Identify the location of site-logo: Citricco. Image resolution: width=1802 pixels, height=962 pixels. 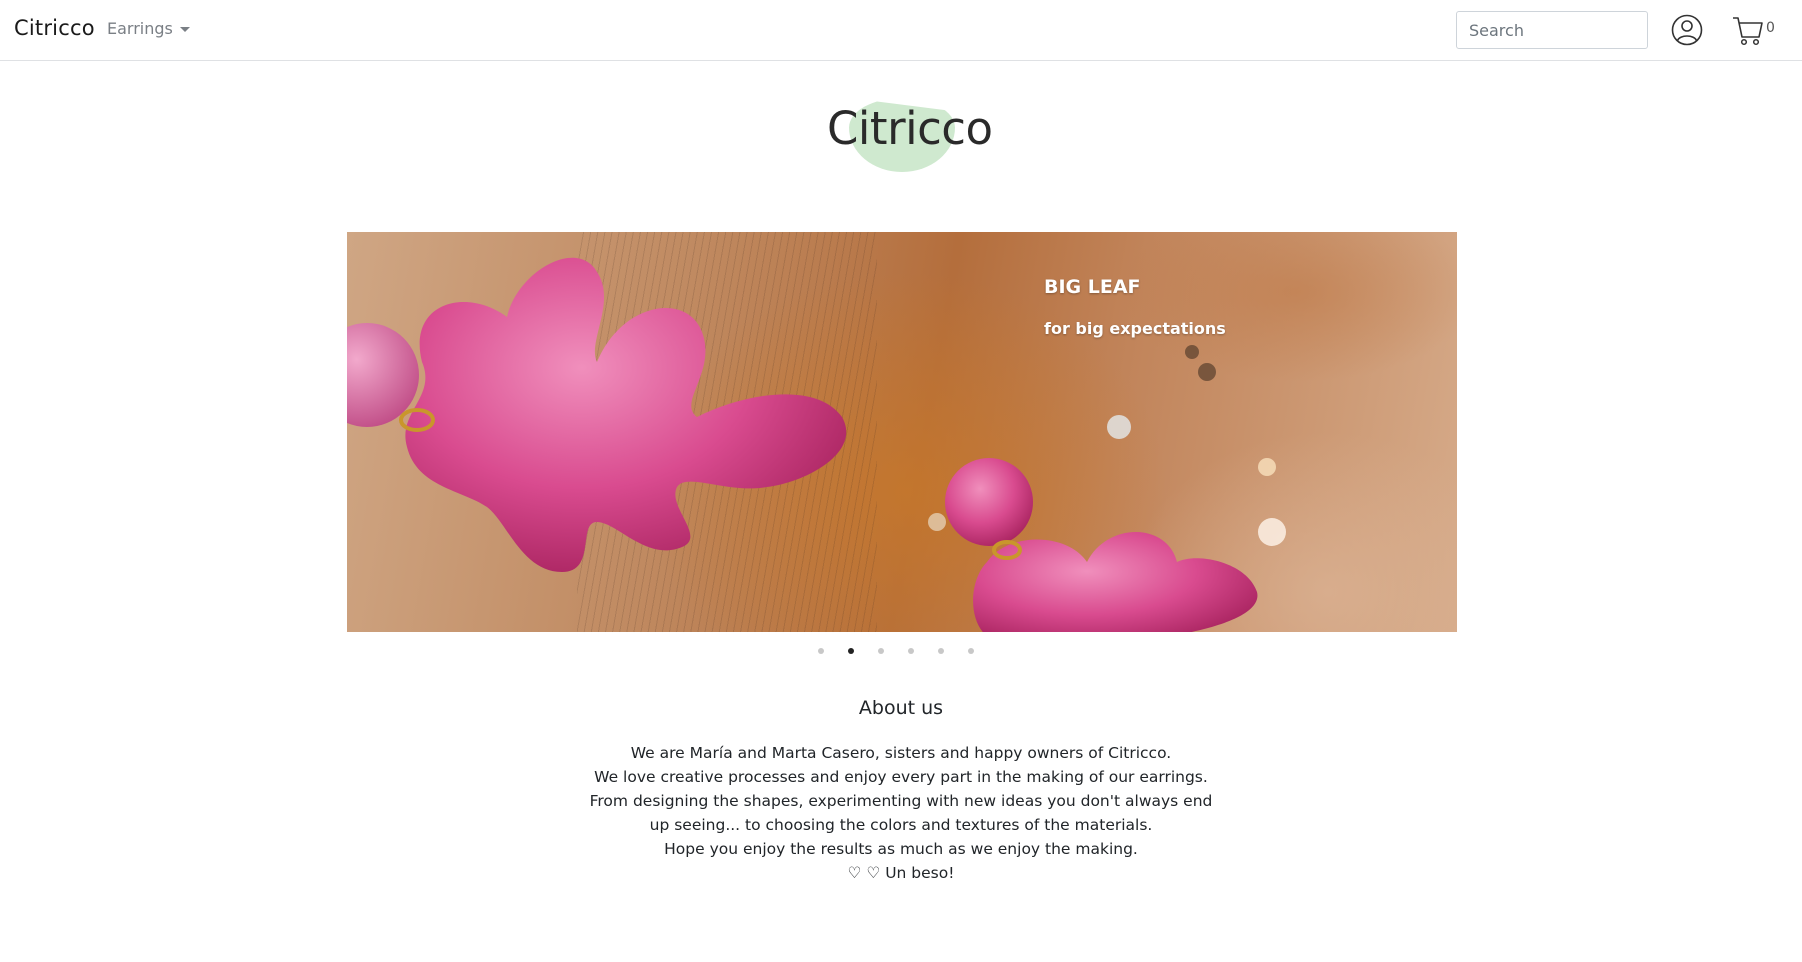
(910, 135).